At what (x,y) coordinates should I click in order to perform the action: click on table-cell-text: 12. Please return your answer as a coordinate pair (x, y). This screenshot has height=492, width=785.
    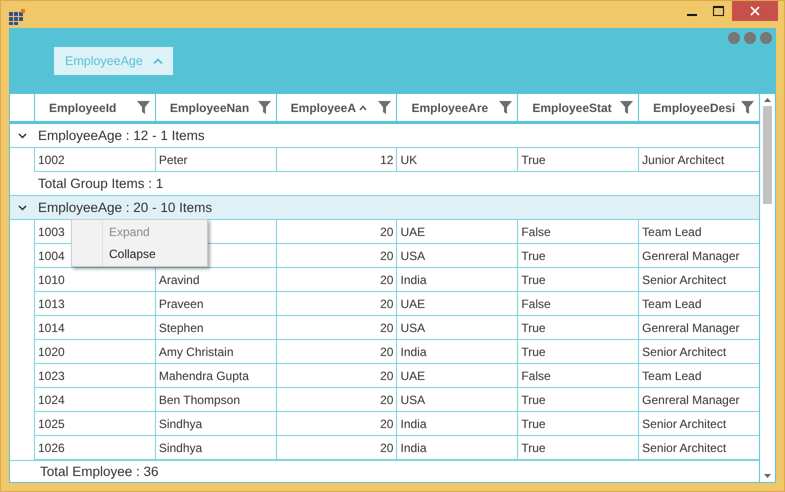
    Looking at the image, I should click on (387, 159).